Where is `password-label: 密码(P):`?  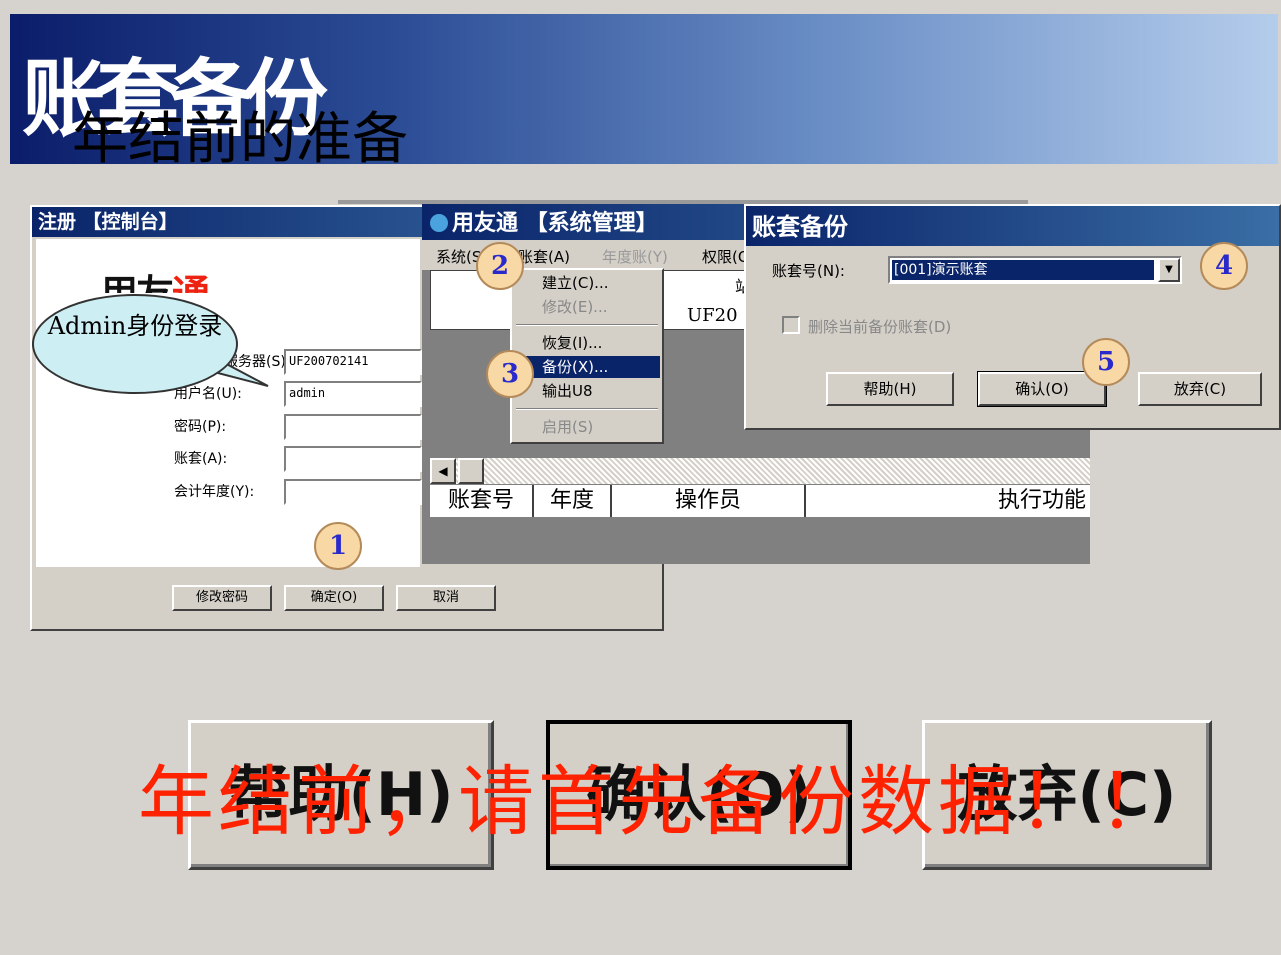
password-label: 密码(P): is located at coordinates (200, 427).